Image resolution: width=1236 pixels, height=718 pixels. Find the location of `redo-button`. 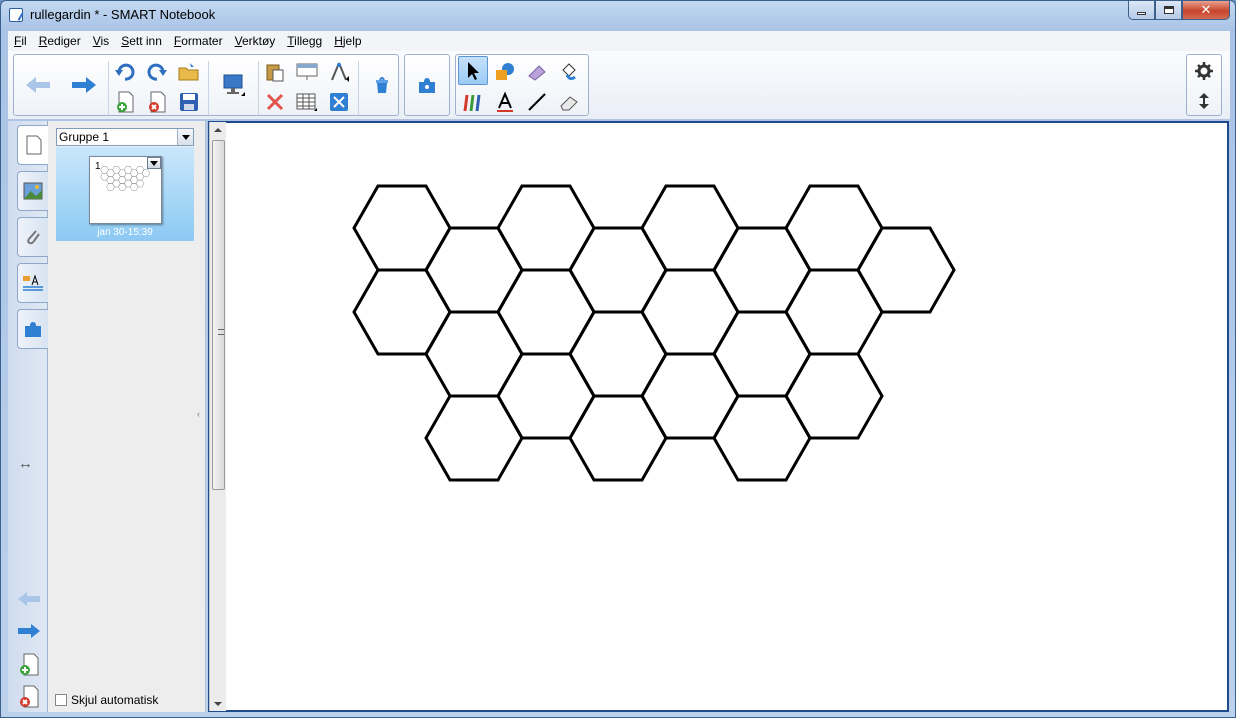

redo-button is located at coordinates (157, 71).